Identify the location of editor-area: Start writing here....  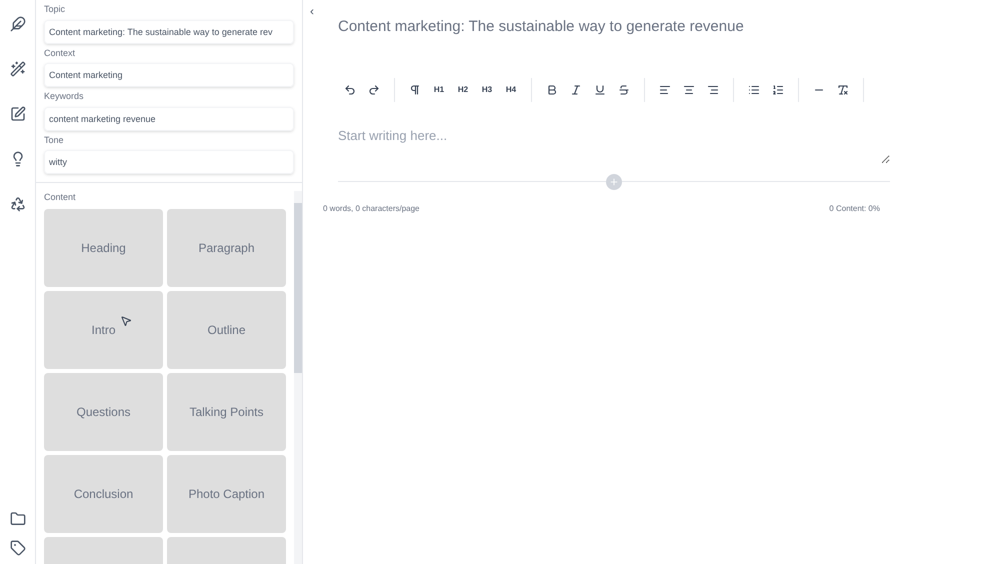
(614, 145).